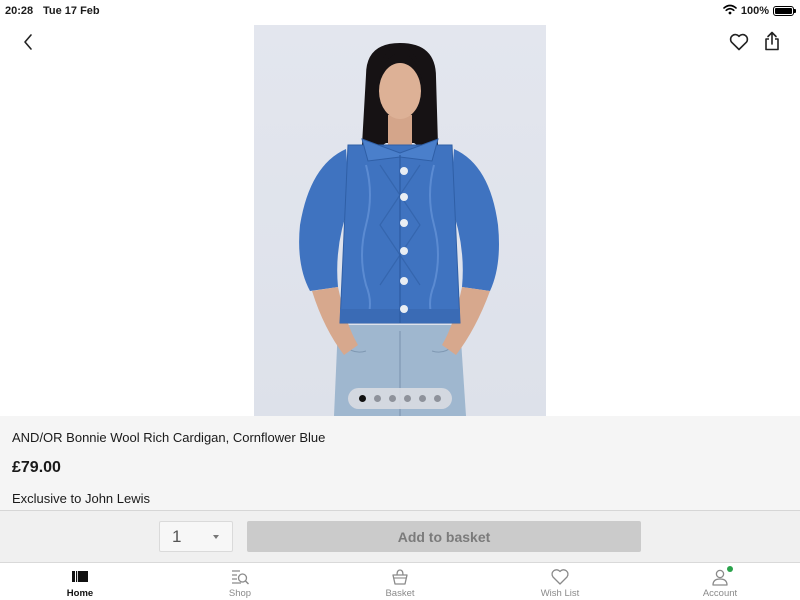  I want to click on battery-percentage: 100%, so click(754, 11).